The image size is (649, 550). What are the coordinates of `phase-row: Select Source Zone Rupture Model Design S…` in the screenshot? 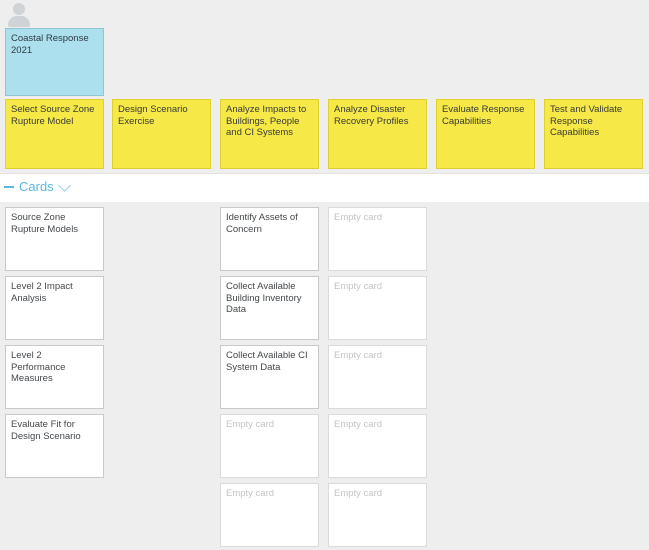 It's located at (324, 134).